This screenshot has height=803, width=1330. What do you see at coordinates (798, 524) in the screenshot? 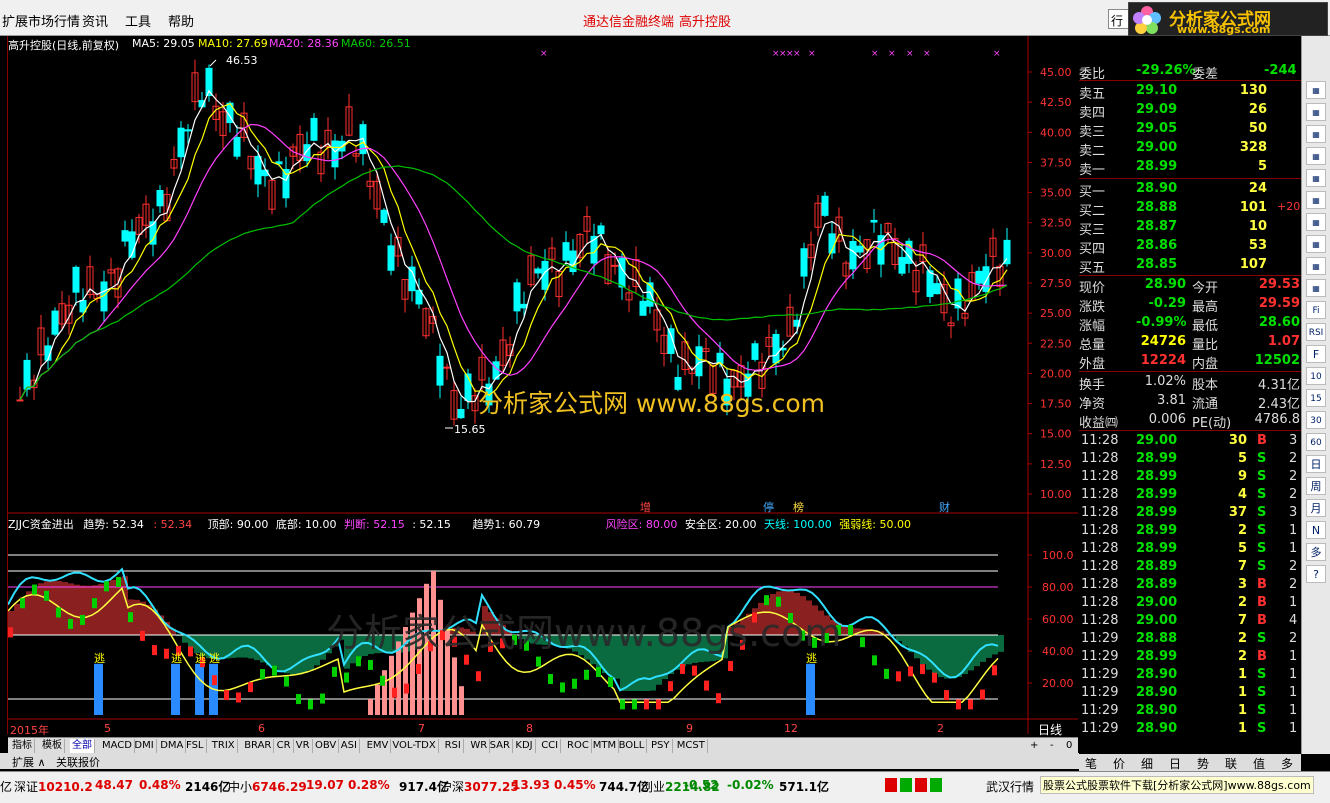
I see `ind-antenna: 天线: 100.00` at bounding box center [798, 524].